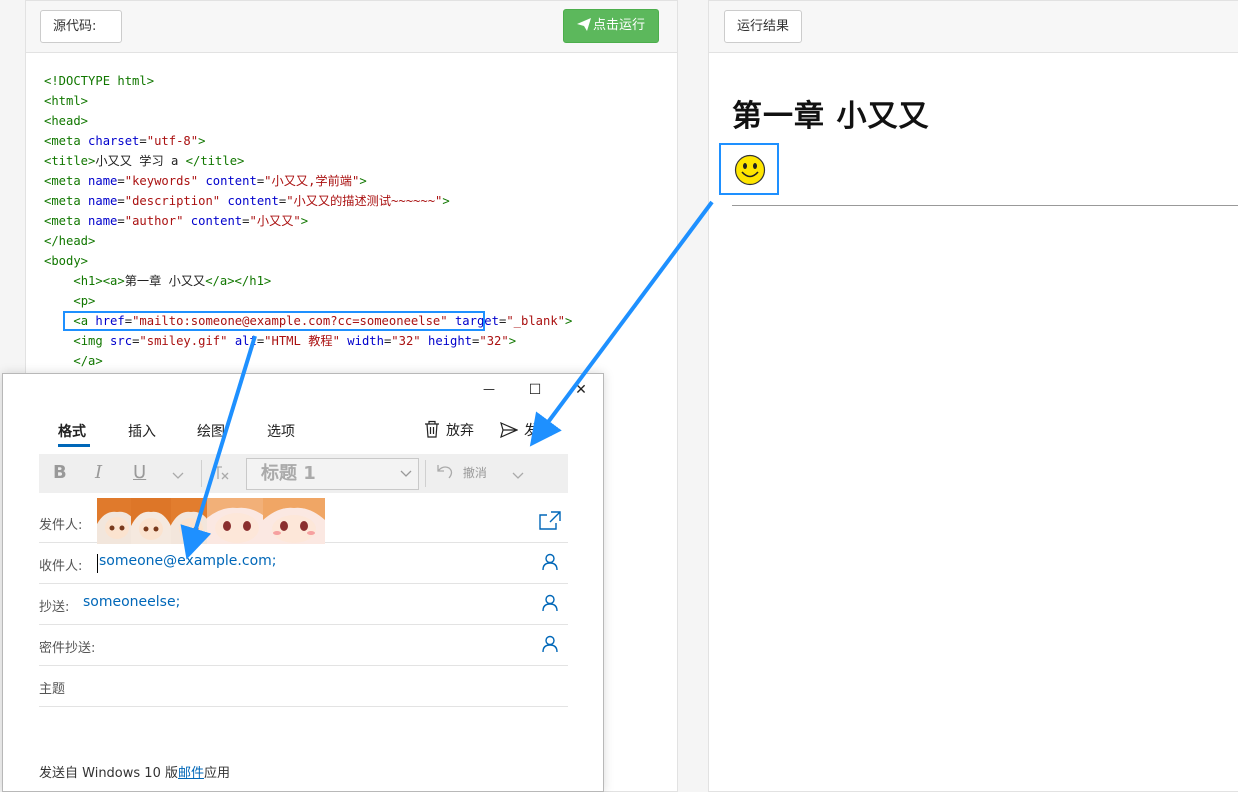 Image resolution: width=1238 pixels, height=792 pixels. What do you see at coordinates (449, 430) in the screenshot?
I see `discard-button: 放弃` at bounding box center [449, 430].